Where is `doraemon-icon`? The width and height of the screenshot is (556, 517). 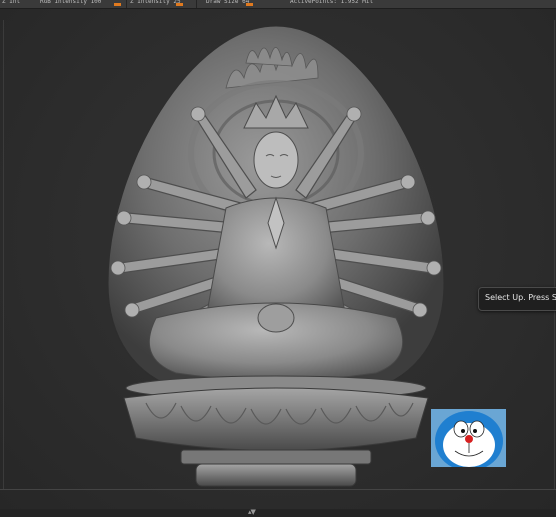 doraemon-icon is located at coordinates (468, 438).